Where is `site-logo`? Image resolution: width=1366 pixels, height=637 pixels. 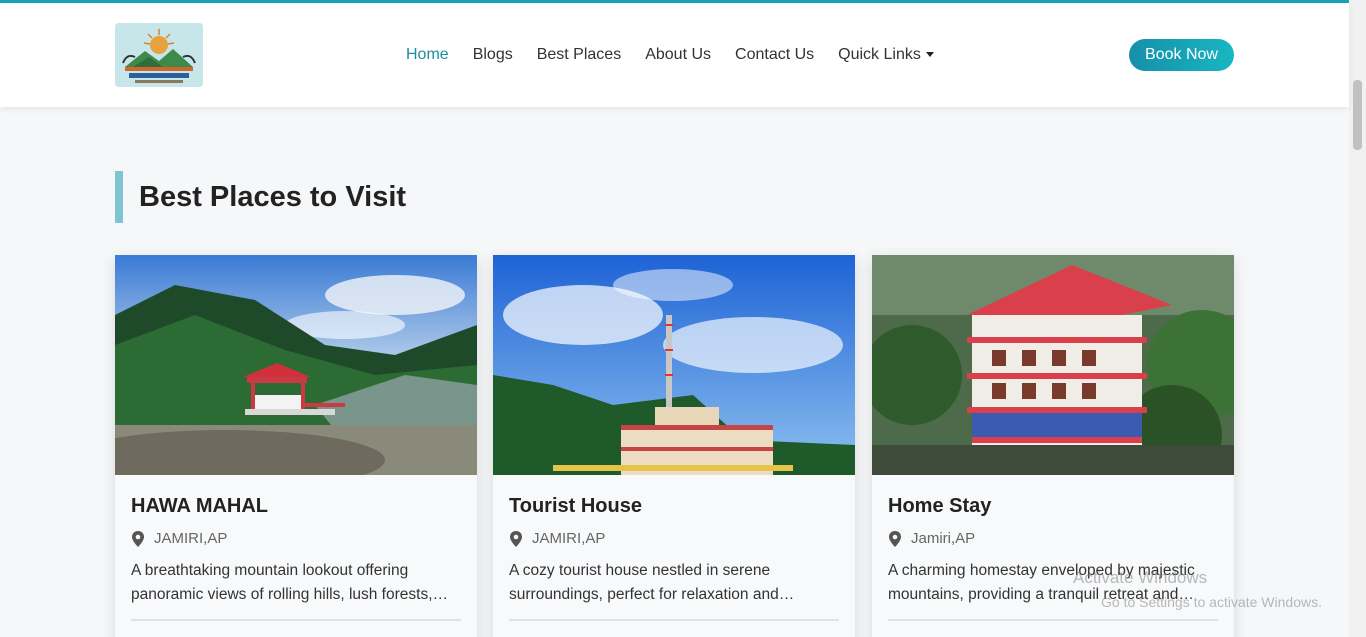
site-logo is located at coordinates (159, 55).